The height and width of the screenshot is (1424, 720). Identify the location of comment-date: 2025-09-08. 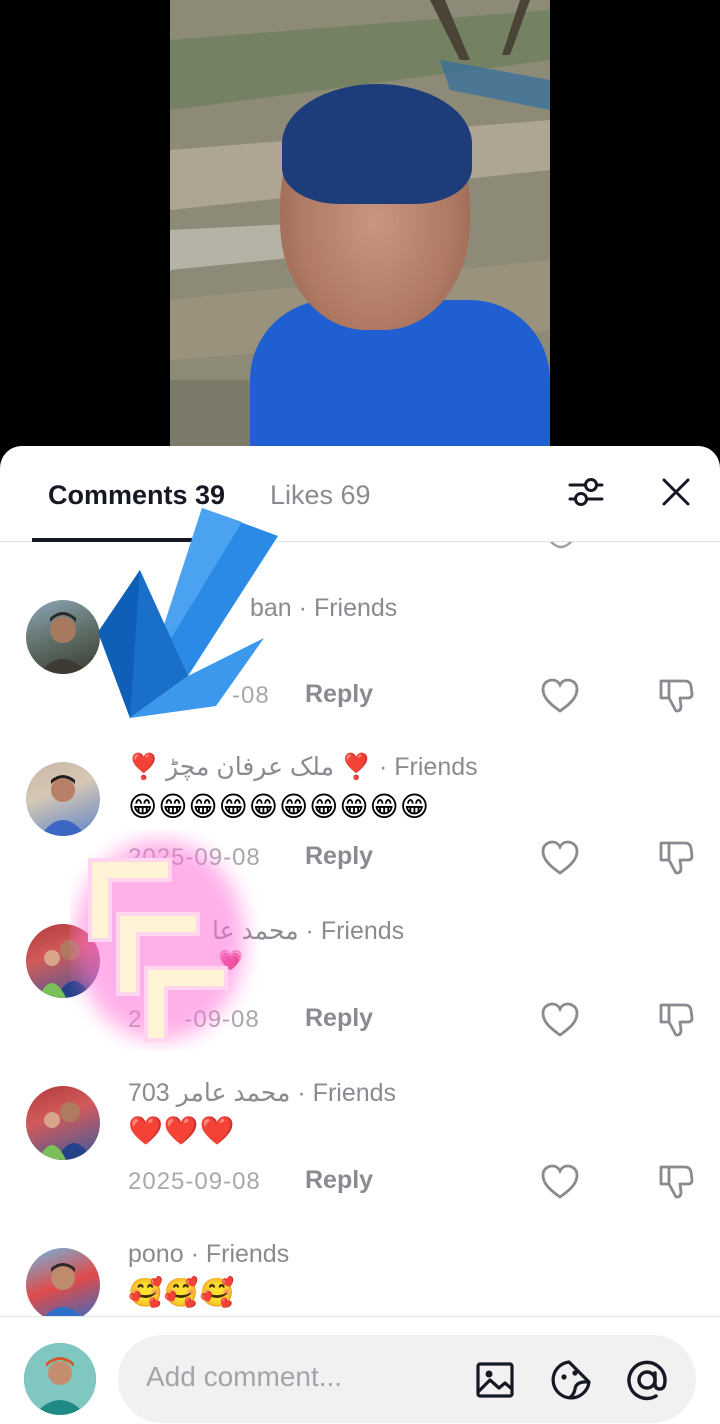
(194, 1181).